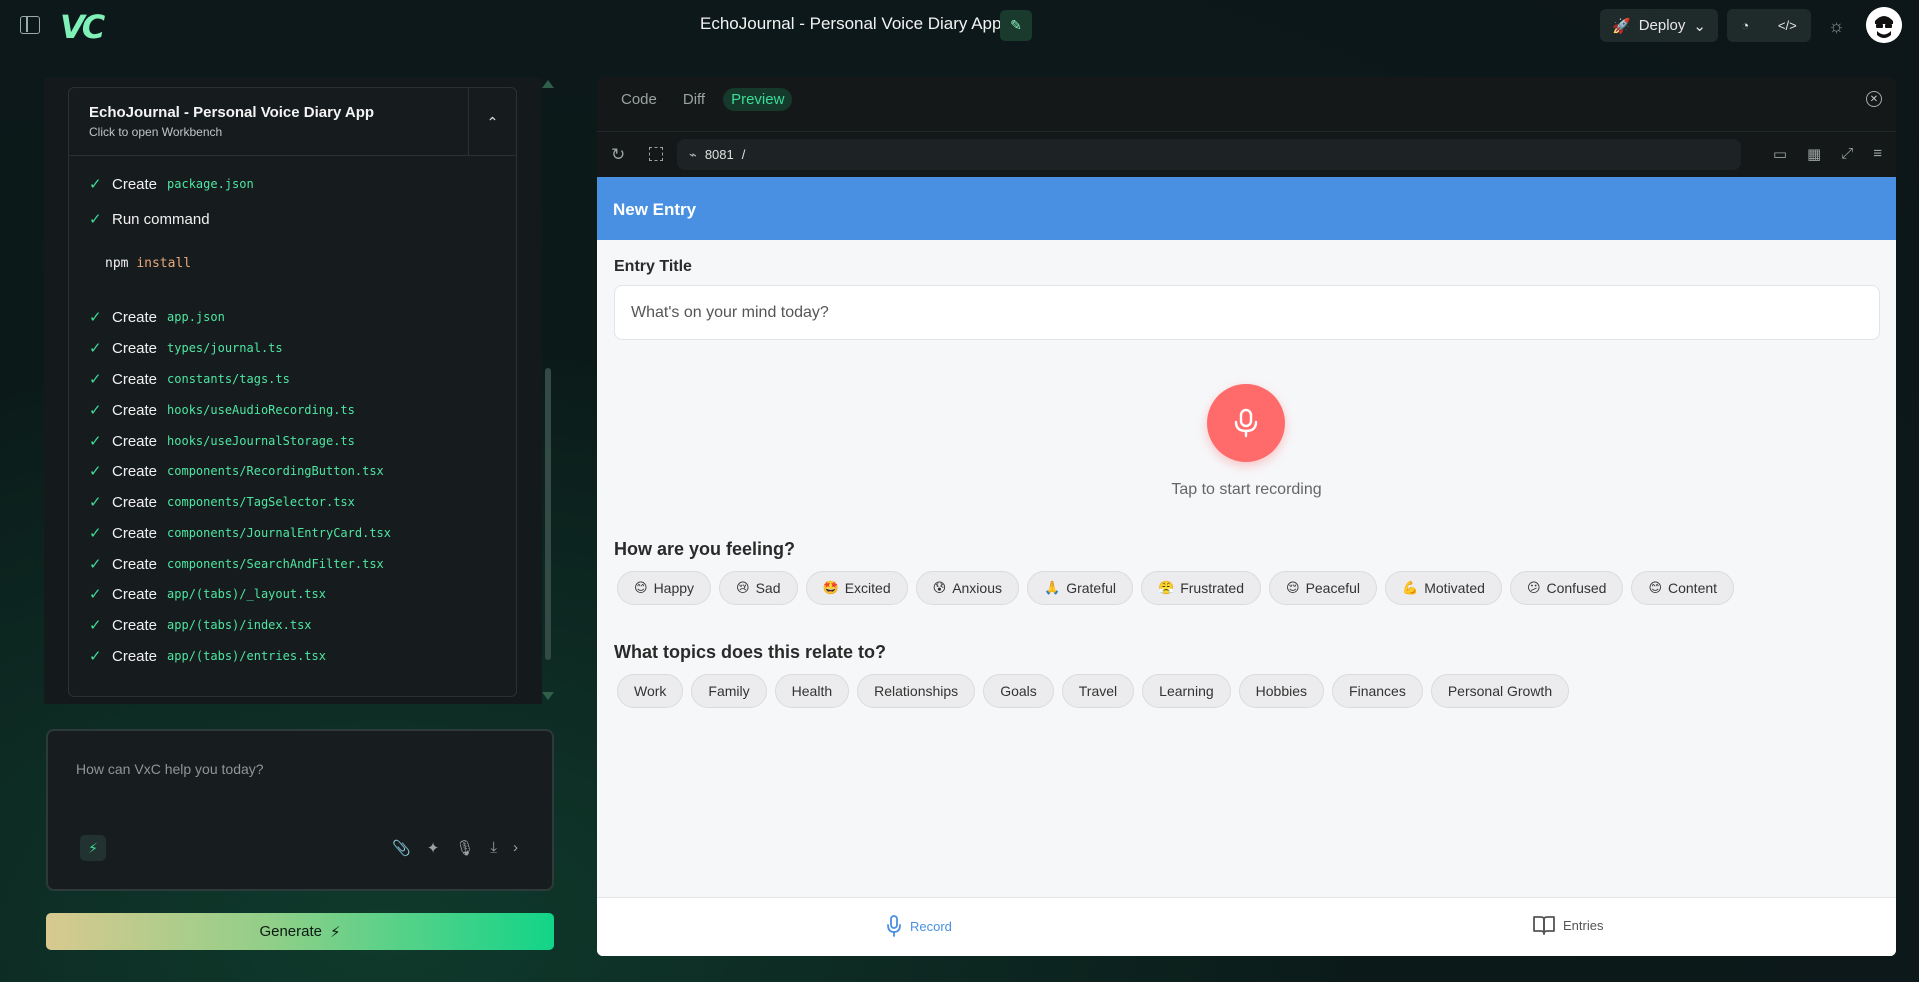 Image resolution: width=1919 pixels, height=982 pixels. What do you see at coordinates (1080, 588) in the screenshot?
I see `mood-chip-grateful: 🙏 Grateful` at bounding box center [1080, 588].